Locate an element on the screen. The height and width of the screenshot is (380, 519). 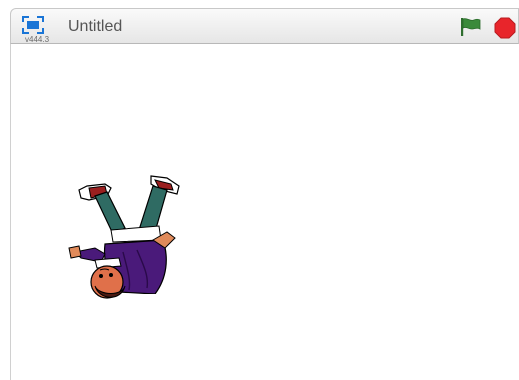
stop-sign-icon is located at coordinates (505, 28).